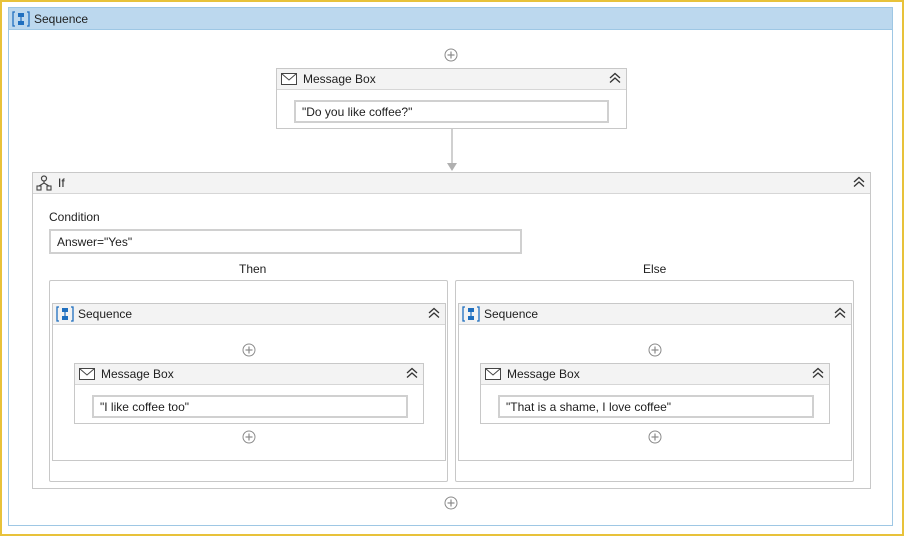 The width and height of the screenshot is (904, 536). Describe the element at coordinates (285, 241) in the screenshot. I see `condition-input: Answer="Yes"` at that location.